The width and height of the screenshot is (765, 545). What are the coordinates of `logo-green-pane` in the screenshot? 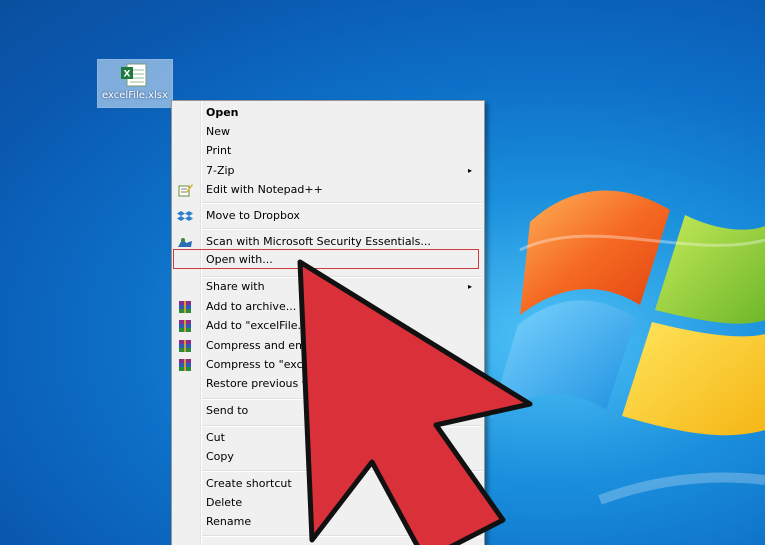 It's located at (710, 269).